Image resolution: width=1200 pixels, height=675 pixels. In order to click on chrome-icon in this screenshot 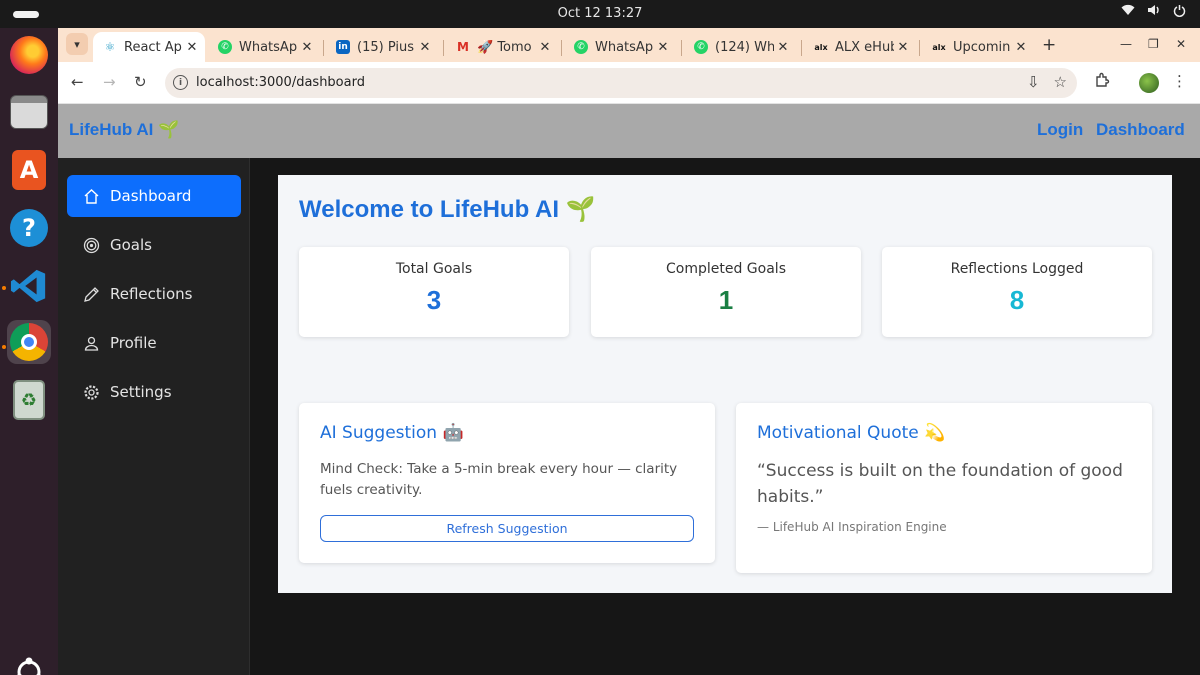, I will do `click(29, 342)`.